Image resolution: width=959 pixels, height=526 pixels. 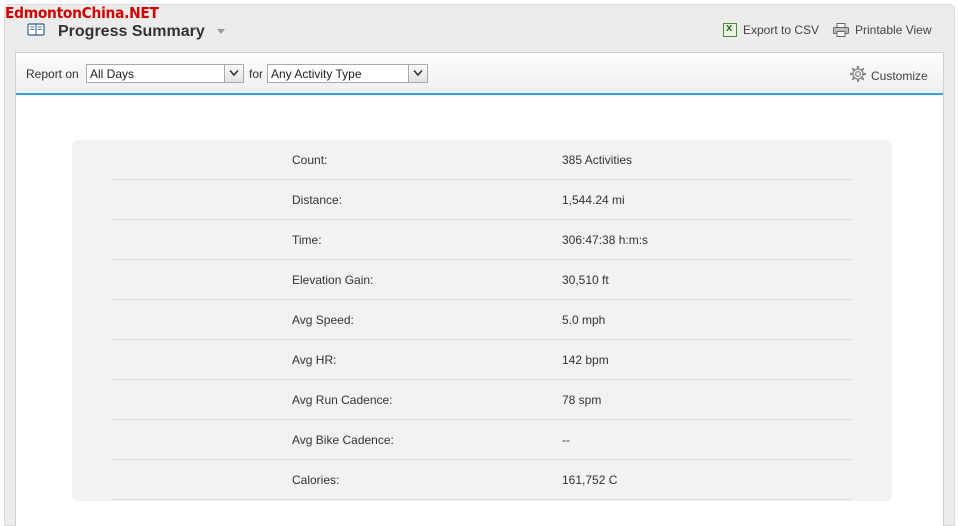 I want to click on row-label: Avg Run Cadence:, so click(x=342, y=400).